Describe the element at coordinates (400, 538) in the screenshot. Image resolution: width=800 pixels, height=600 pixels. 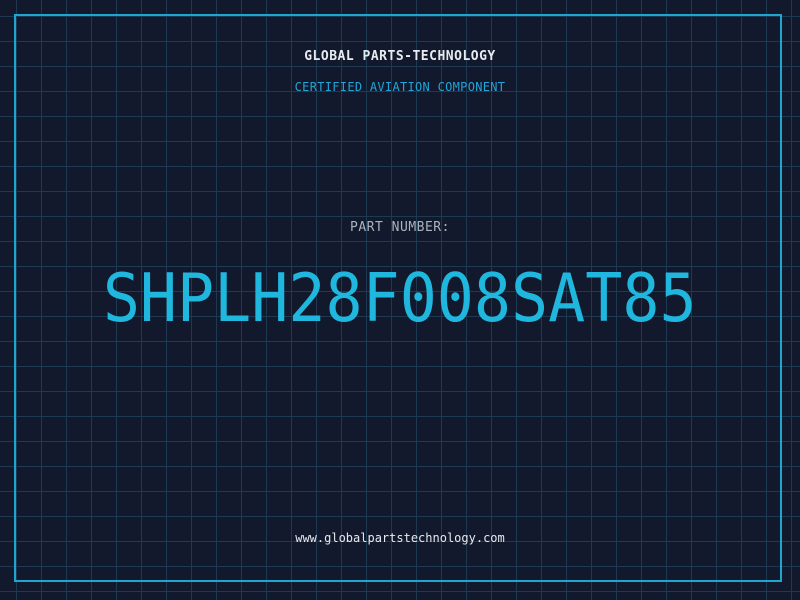
I see `website-url: www.globalpartstechnology.com` at that location.